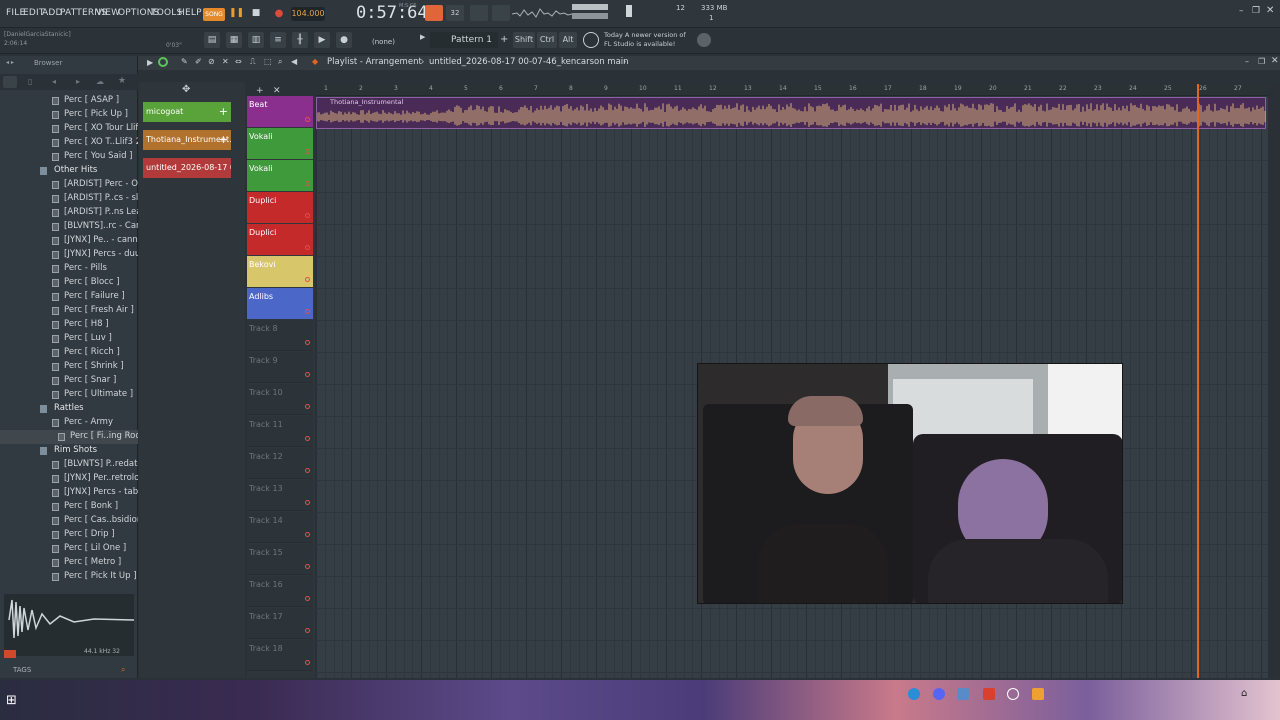  Describe the element at coordinates (268, 61) in the screenshot. I see `select-icon: ⬚` at that location.